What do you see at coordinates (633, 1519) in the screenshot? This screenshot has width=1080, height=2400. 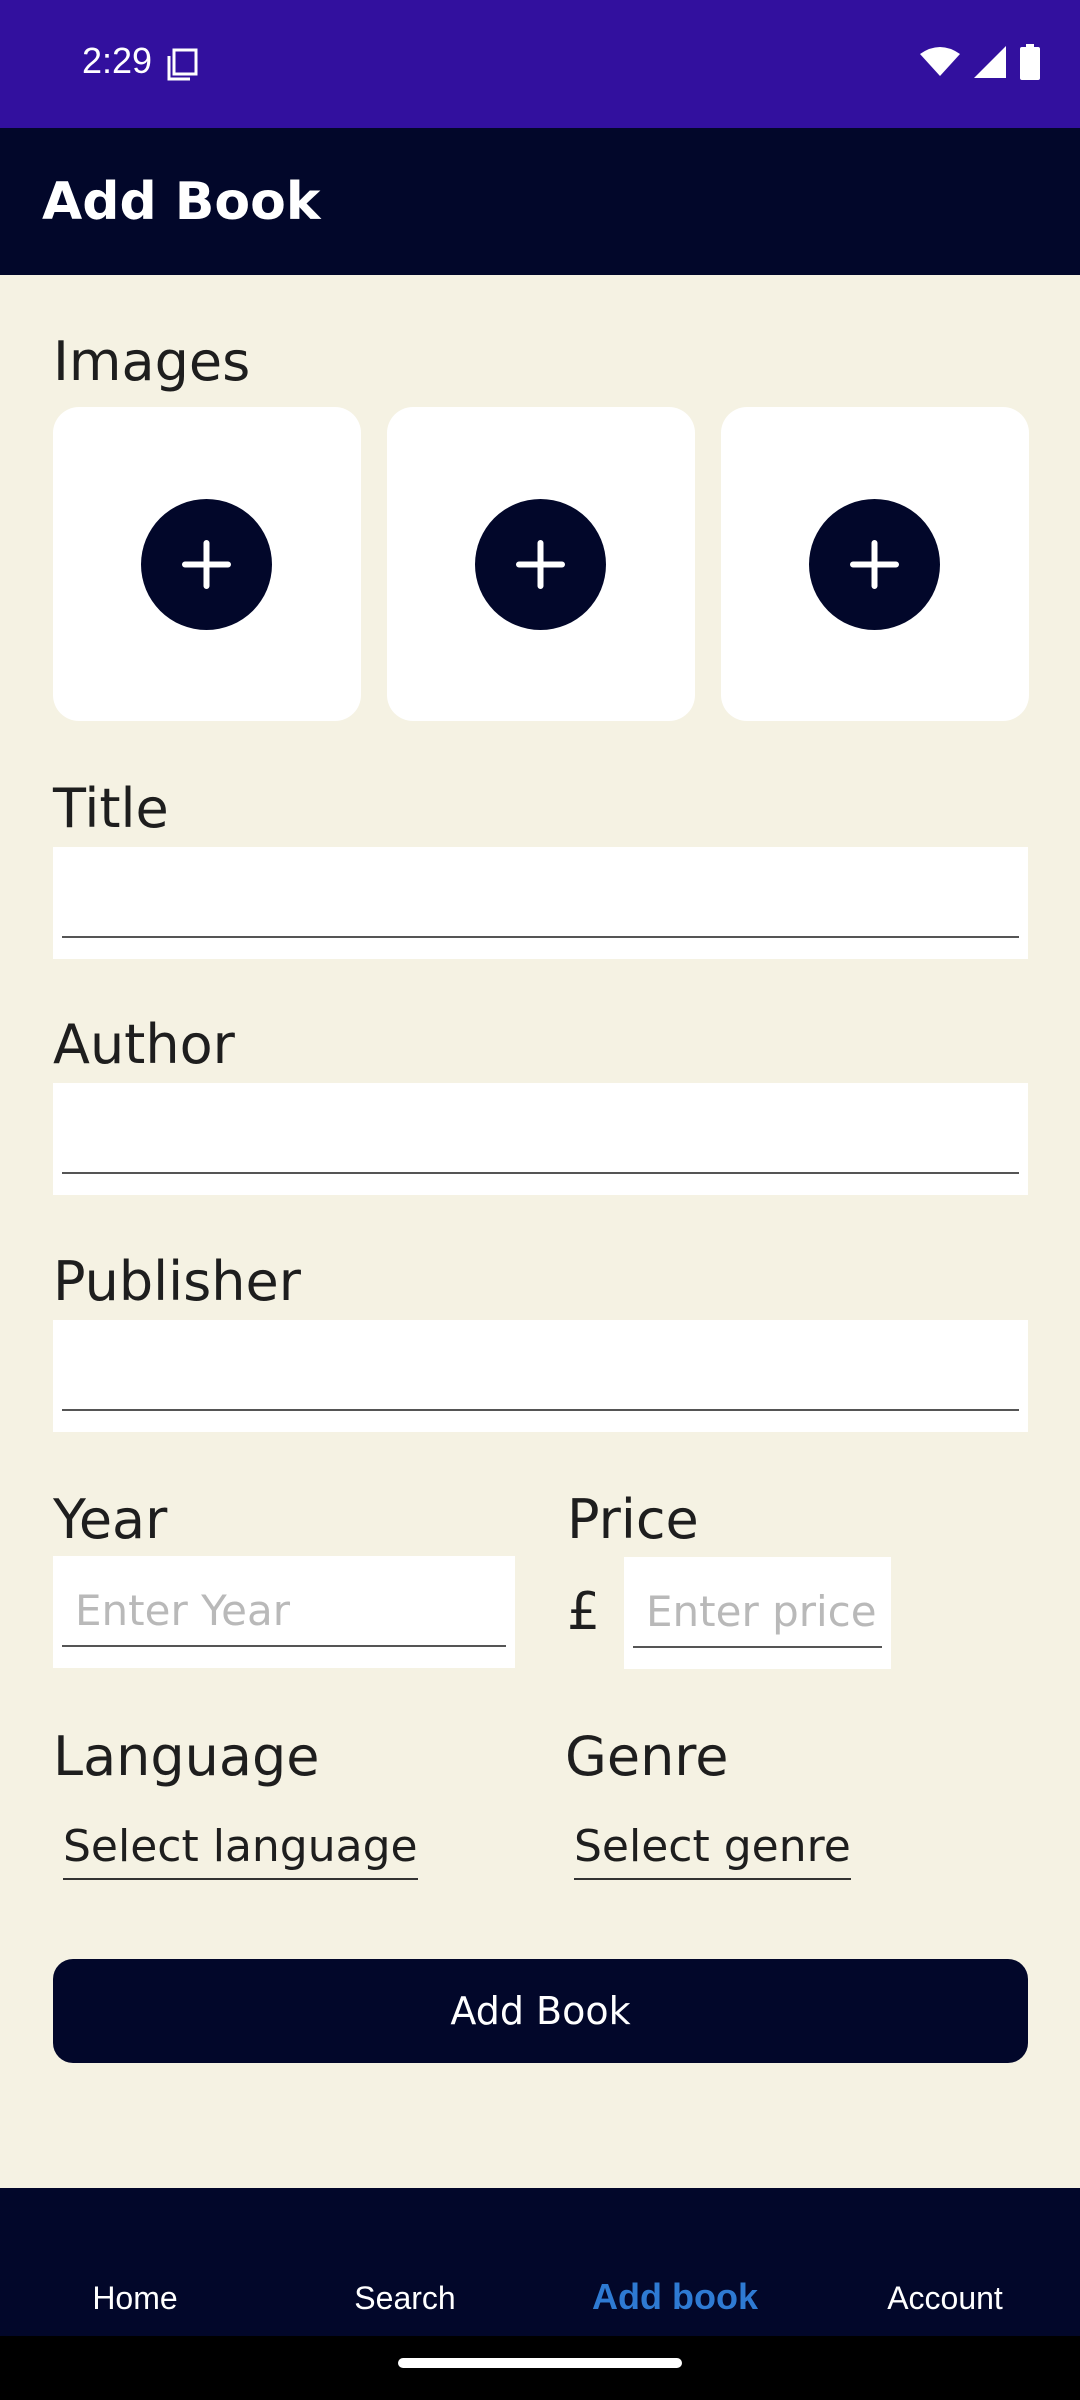 I see `price-label: Price` at bounding box center [633, 1519].